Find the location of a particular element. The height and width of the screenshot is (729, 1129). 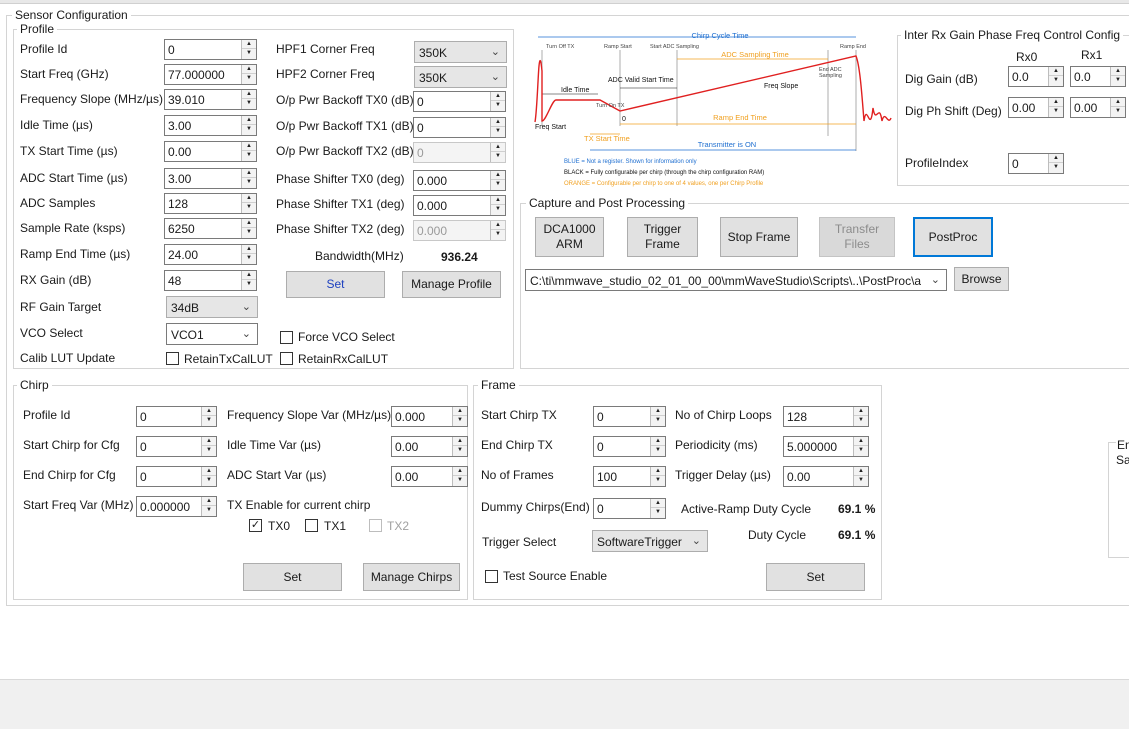

profile-index-input: 0 ▲ ▼ is located at coordinates (1036, 163).